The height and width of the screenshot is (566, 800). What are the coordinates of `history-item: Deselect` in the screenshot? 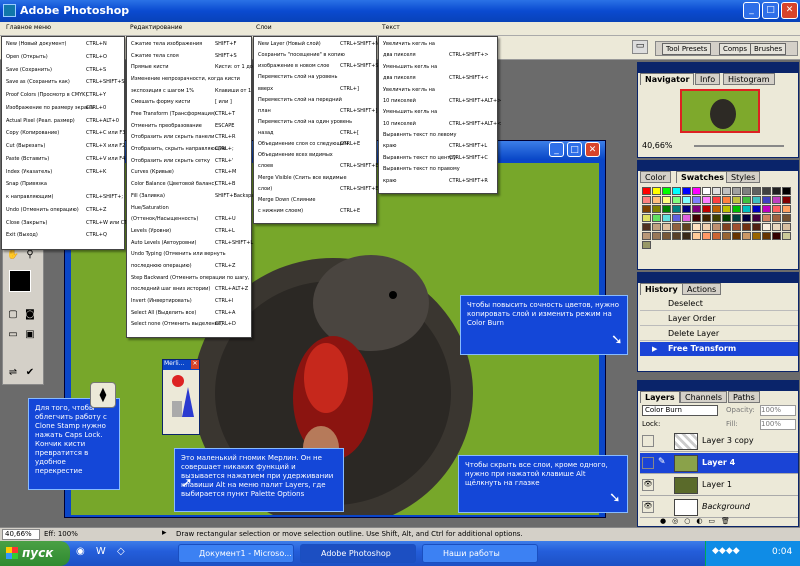 It's located at (719, 304).